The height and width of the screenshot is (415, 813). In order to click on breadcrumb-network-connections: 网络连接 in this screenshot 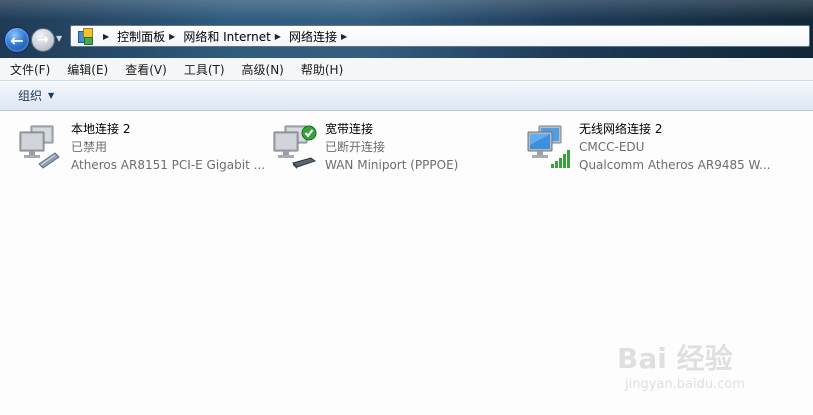, I will do `click(313, 36)`.